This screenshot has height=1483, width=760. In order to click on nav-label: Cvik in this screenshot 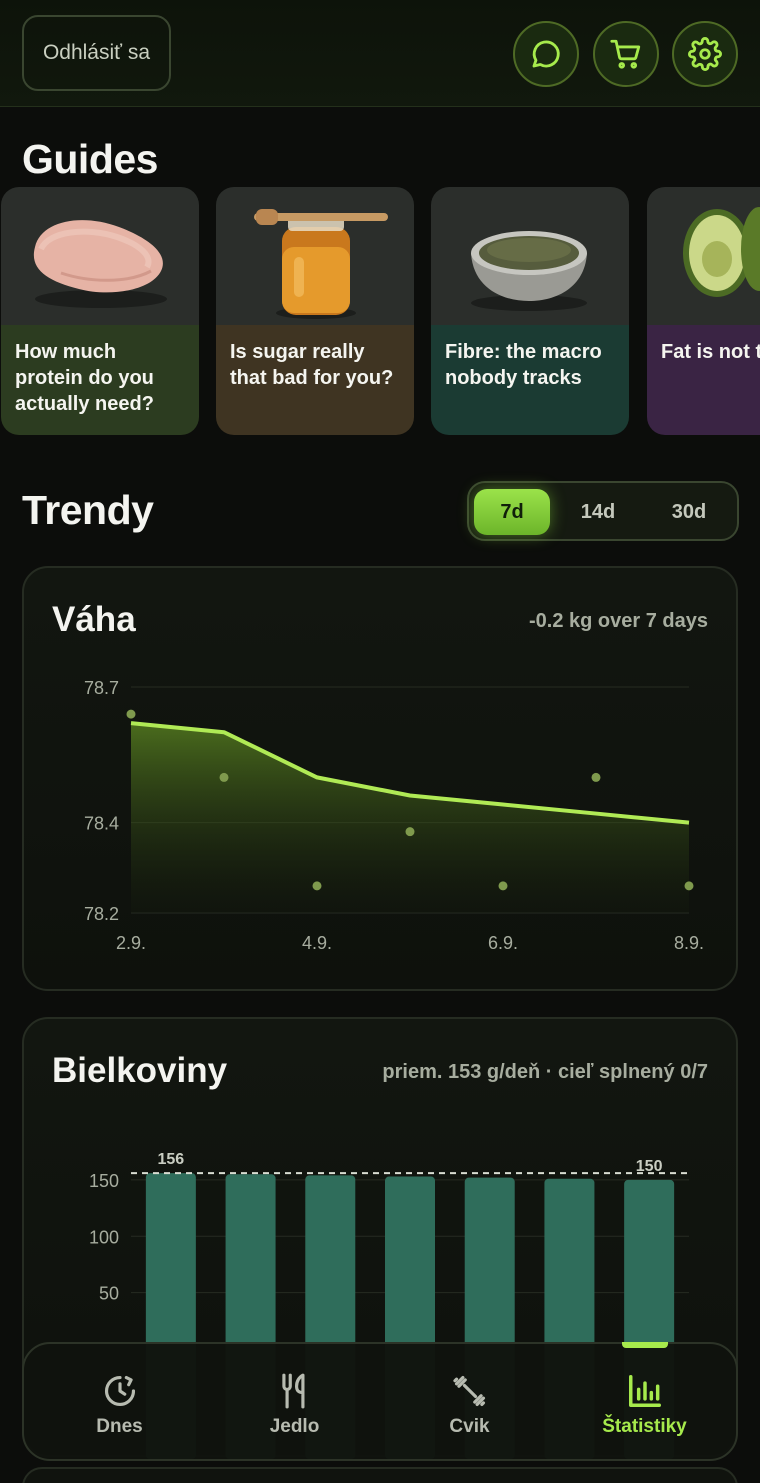, I will do `click(469, 1426)`.